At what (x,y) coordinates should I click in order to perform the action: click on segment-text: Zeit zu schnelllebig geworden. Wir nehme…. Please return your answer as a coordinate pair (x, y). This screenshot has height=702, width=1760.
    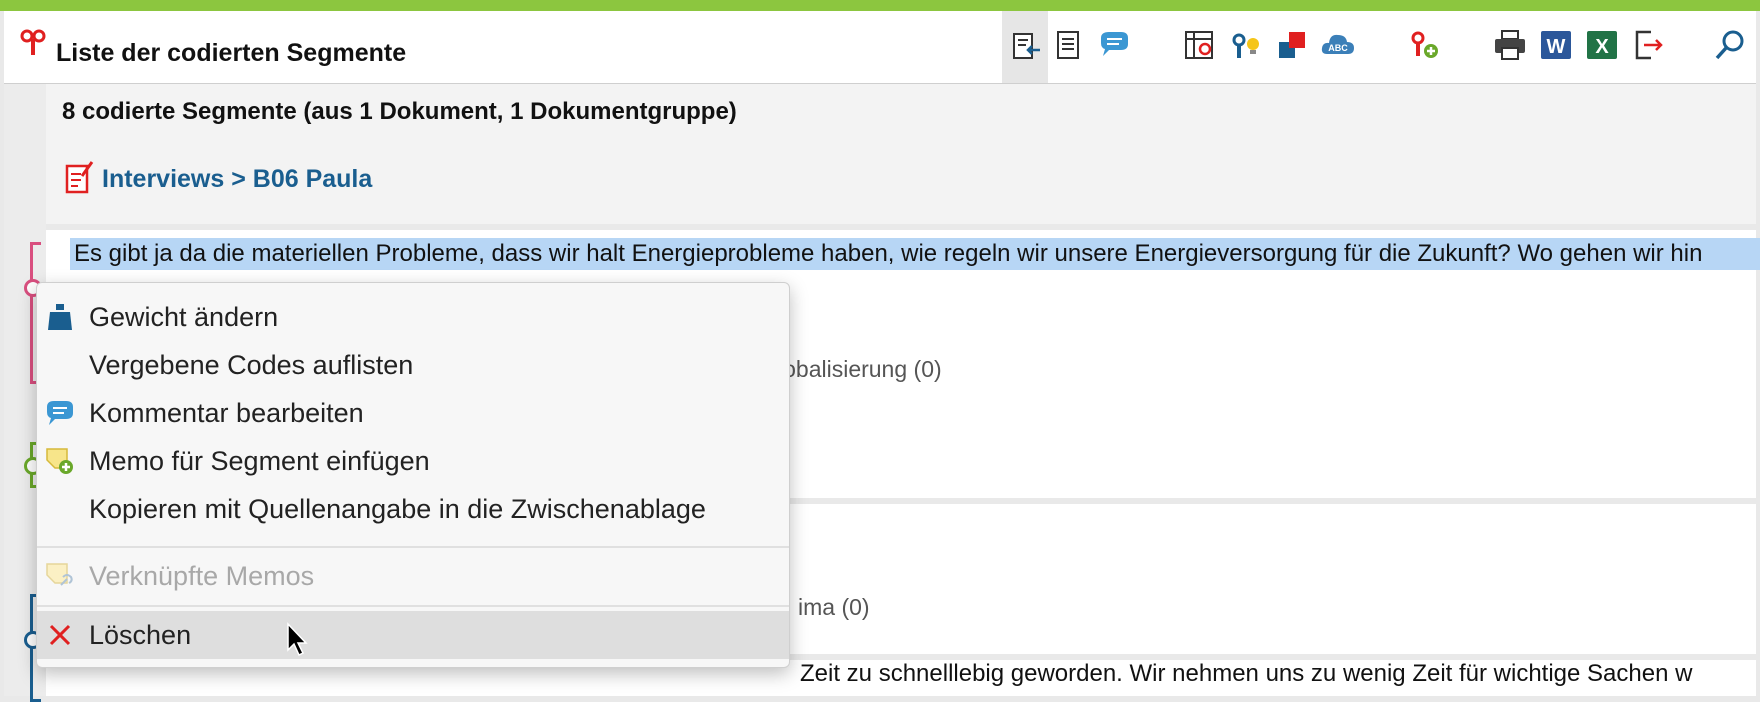
    Looking at the image, I should click on (1278, 674).